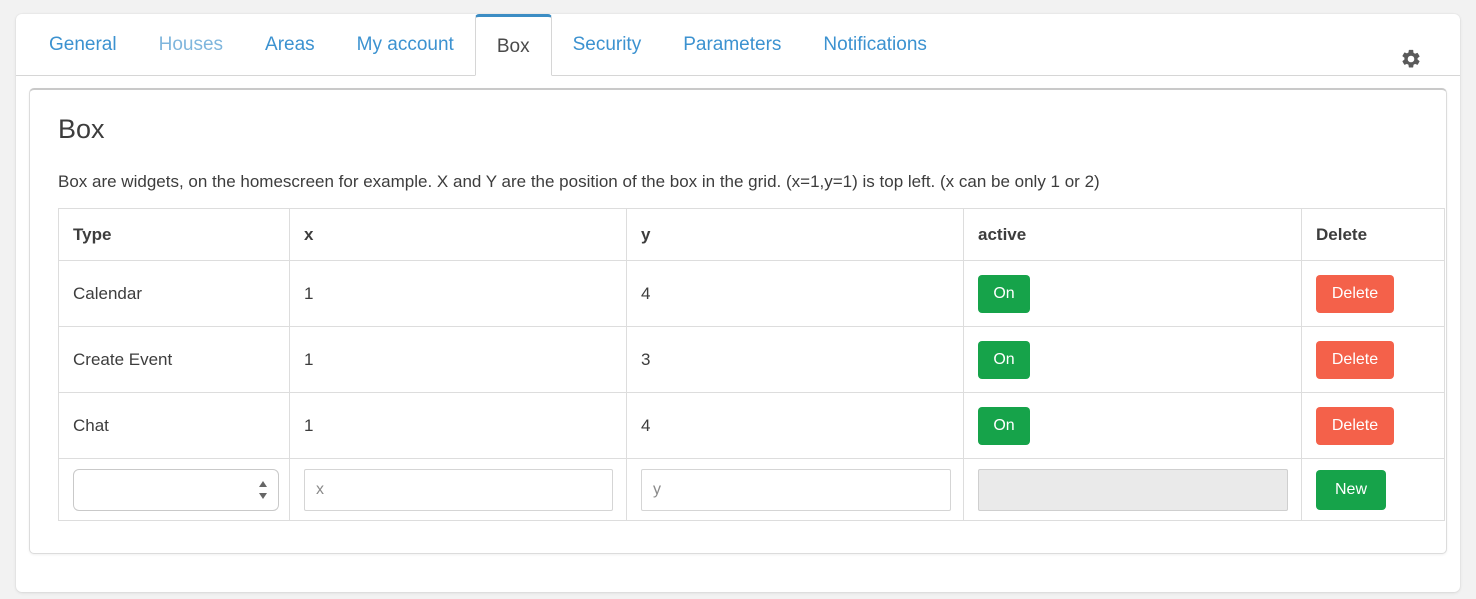  I want to click on tab-general: General, so click(83, 44).